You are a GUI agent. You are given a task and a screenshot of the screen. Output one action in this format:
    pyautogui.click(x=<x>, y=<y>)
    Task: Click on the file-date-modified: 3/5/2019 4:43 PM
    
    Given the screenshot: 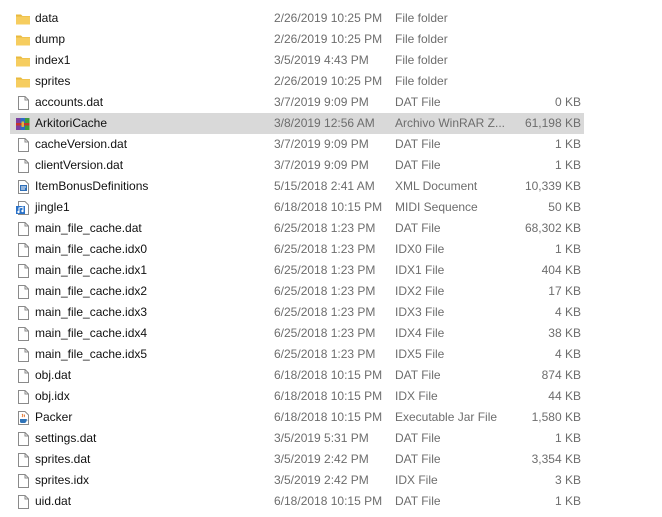 What is the action you would take?
    pyautogui.click(x=321, y=60)
    